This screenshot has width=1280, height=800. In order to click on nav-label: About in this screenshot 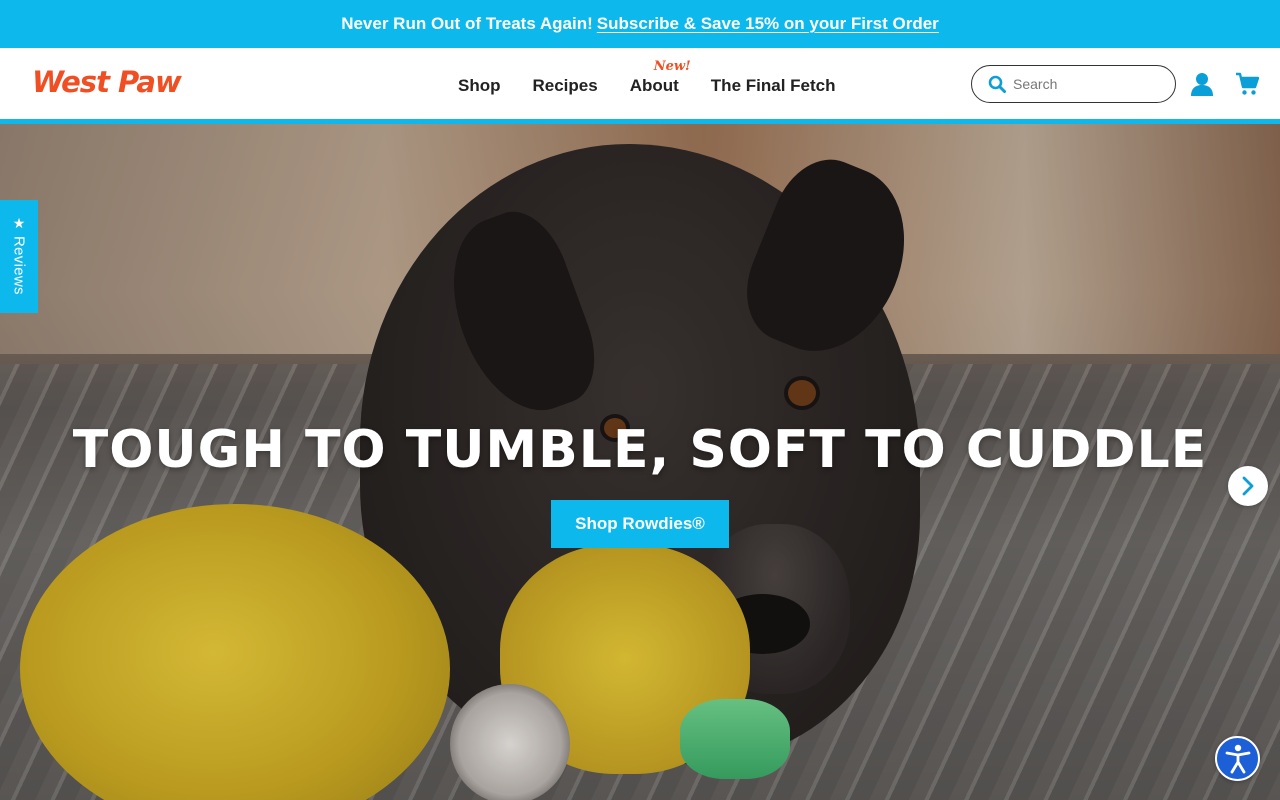, I will do `click(654, 85)`.